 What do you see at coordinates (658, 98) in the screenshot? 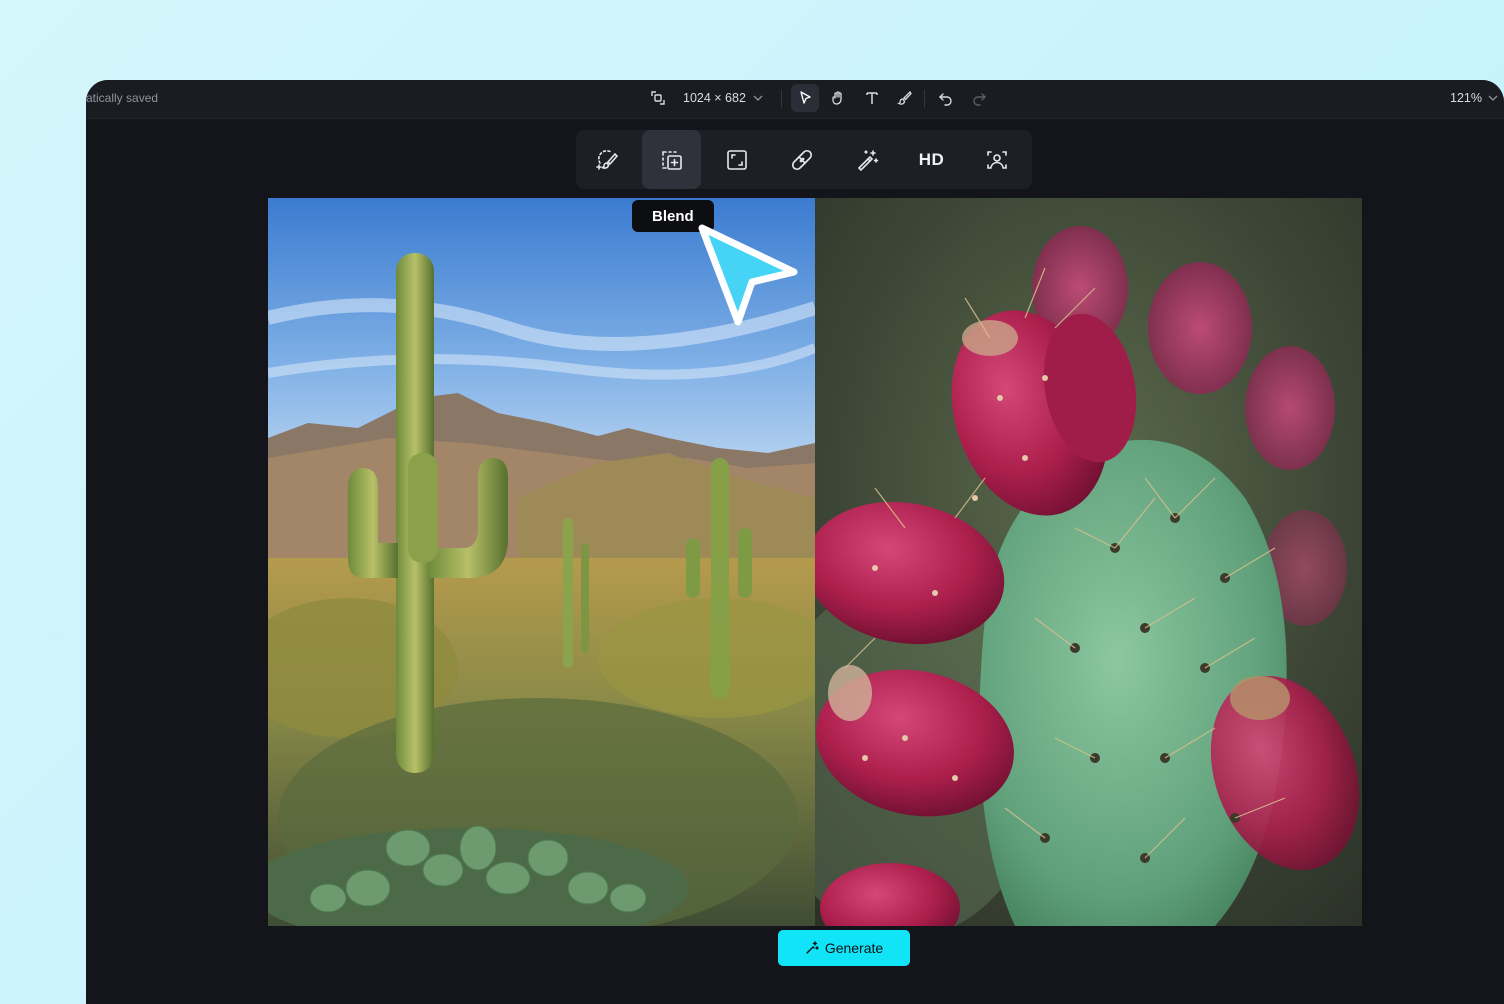
I see `resize-icon` at bounding box center [658, 98].